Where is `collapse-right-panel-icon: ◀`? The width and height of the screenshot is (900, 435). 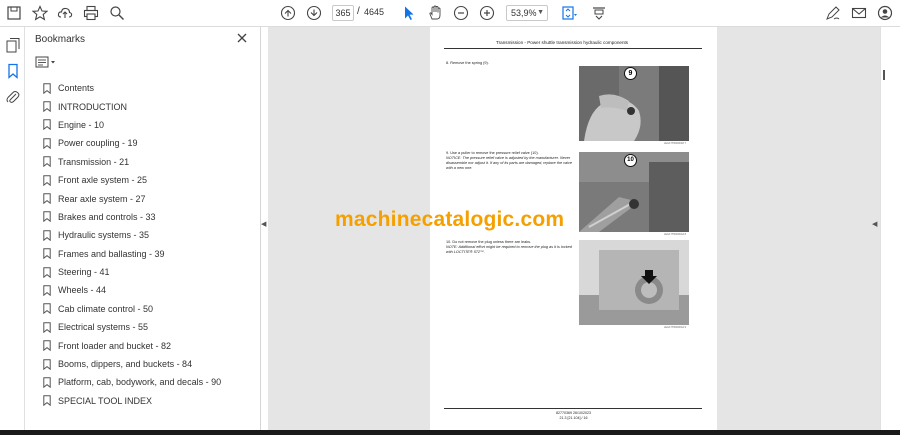 collapse-right-panel-icon: ◀ is located at coordinates (874, 224).